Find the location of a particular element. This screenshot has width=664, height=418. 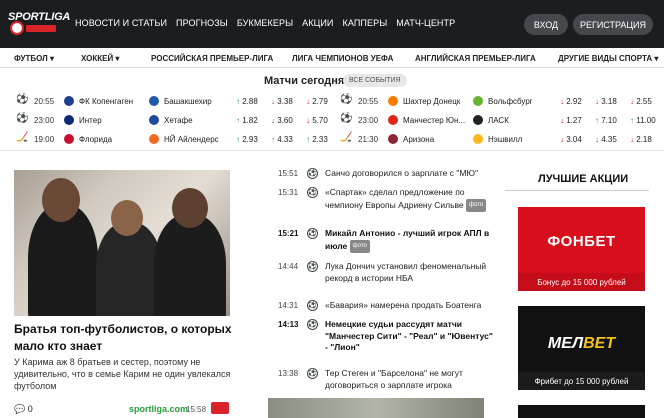

subnav-epl: АНГЛИЙСКАЯ ПРЕМЬЕР-ЛИГА is located at coordinates (475, 58).